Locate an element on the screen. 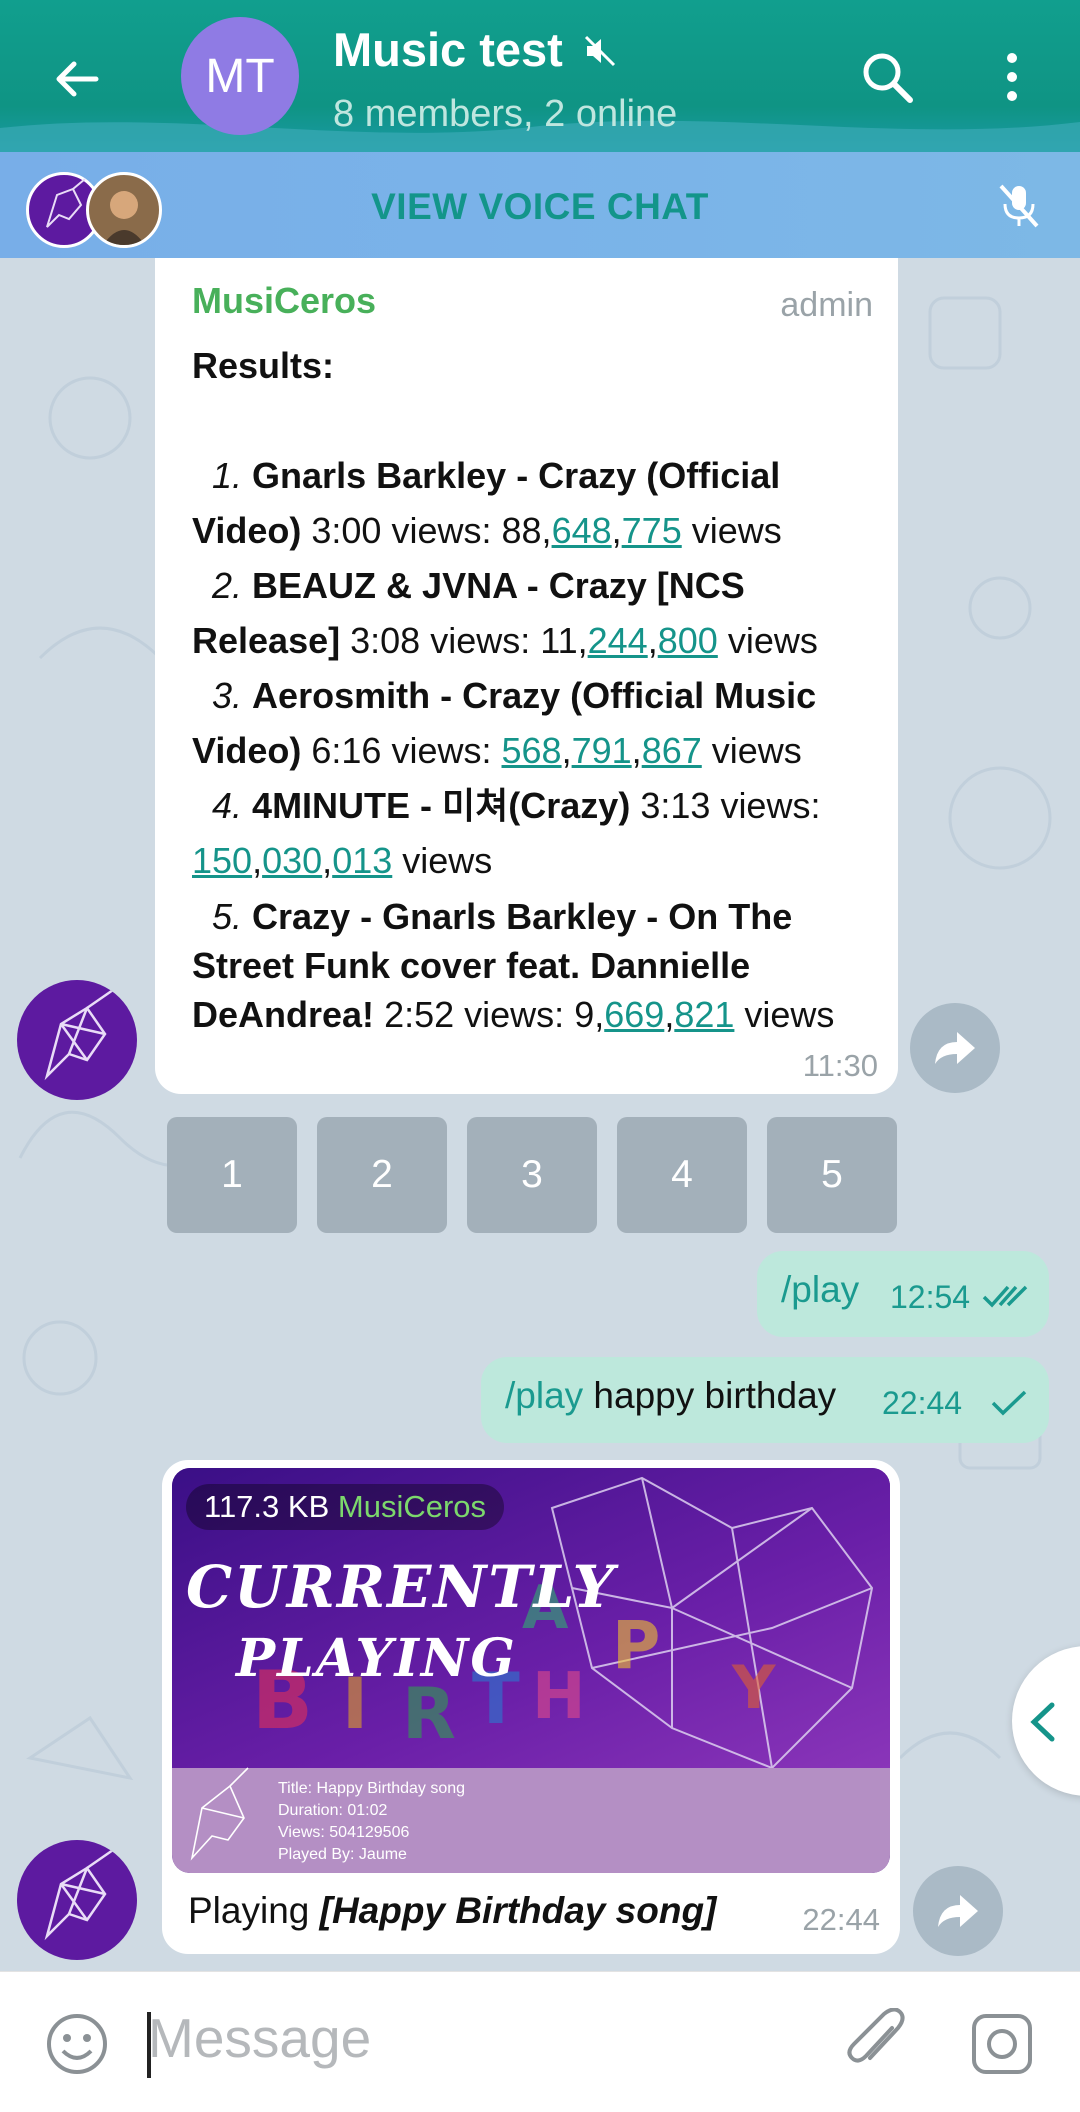  message-text: /play happy birthday is located at coordinates (671, 1395).